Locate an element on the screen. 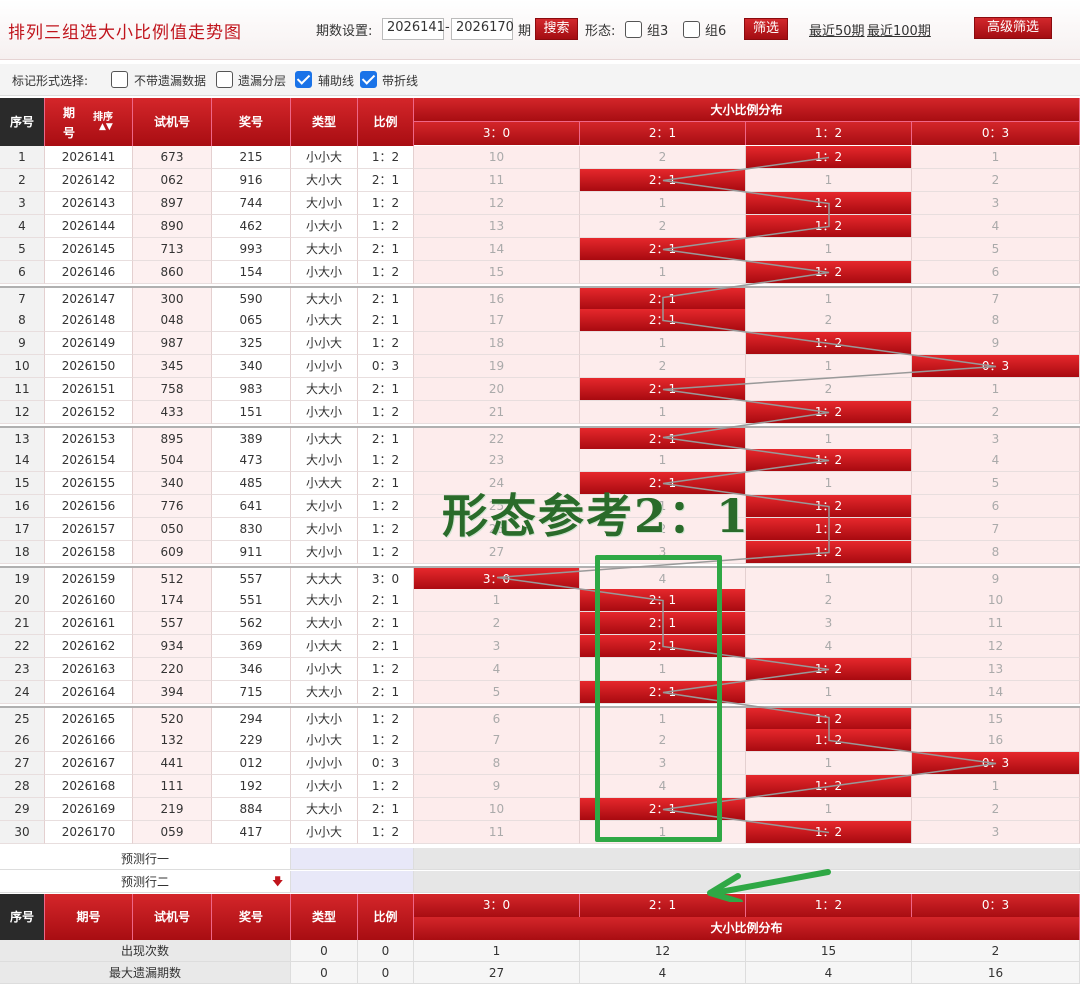 This screenshot has width=1080, height=992. cell-i: 12 is located at coordinates (22, 412).